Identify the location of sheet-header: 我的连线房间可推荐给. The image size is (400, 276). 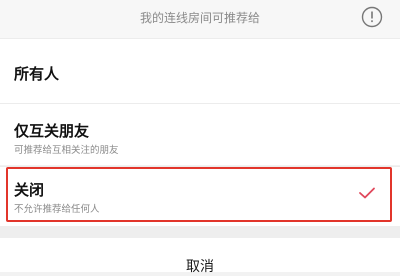
(200, 19).